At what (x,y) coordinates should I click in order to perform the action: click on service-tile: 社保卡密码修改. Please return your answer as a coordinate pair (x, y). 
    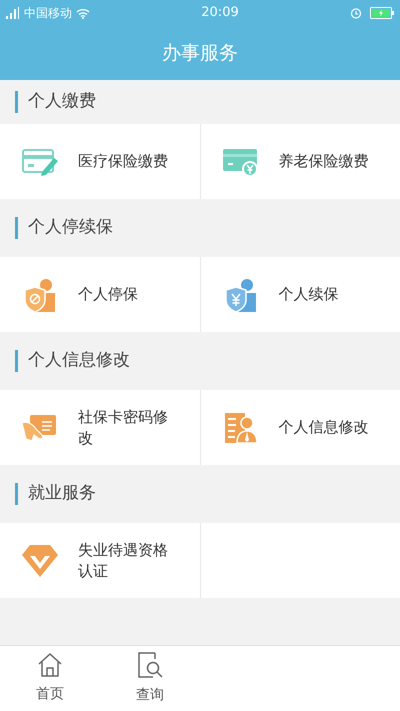
    Looking at the image, I should click on (100, 427).